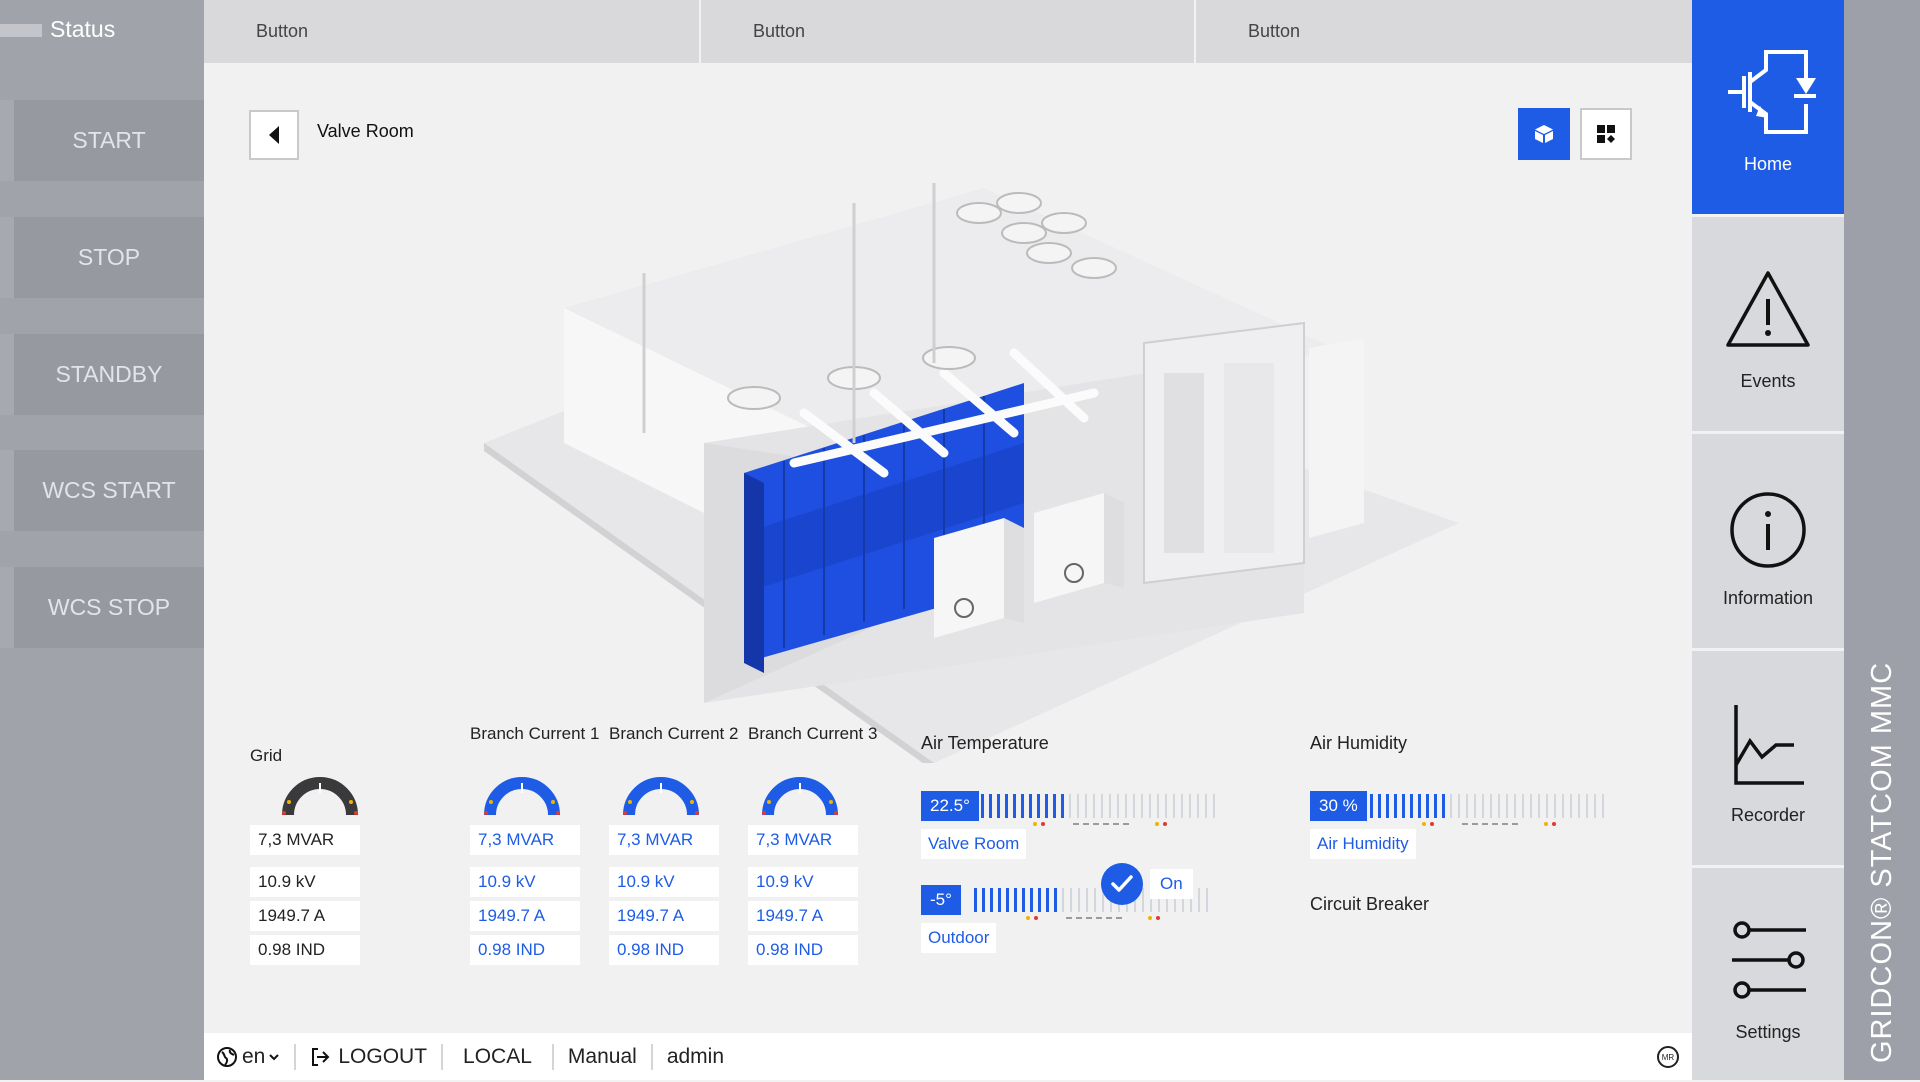 Image resolution: width=1920 pixels, height=1082 pixels. Describe the element at coordinates (1441, 31) in the screenshot. I see `tab-button-3: Button` at that location.